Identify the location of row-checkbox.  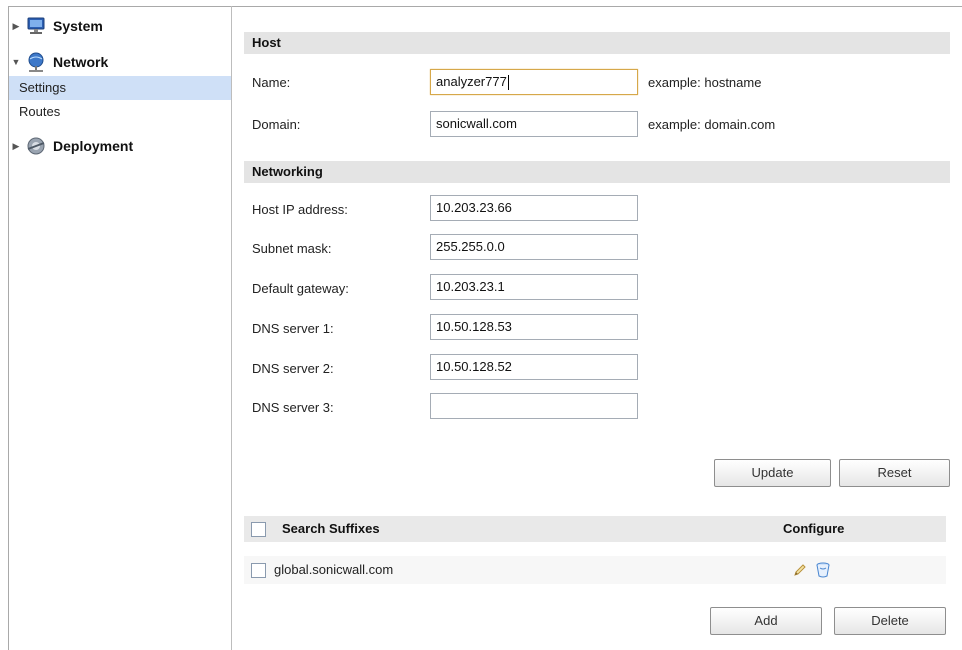
(258, 570).